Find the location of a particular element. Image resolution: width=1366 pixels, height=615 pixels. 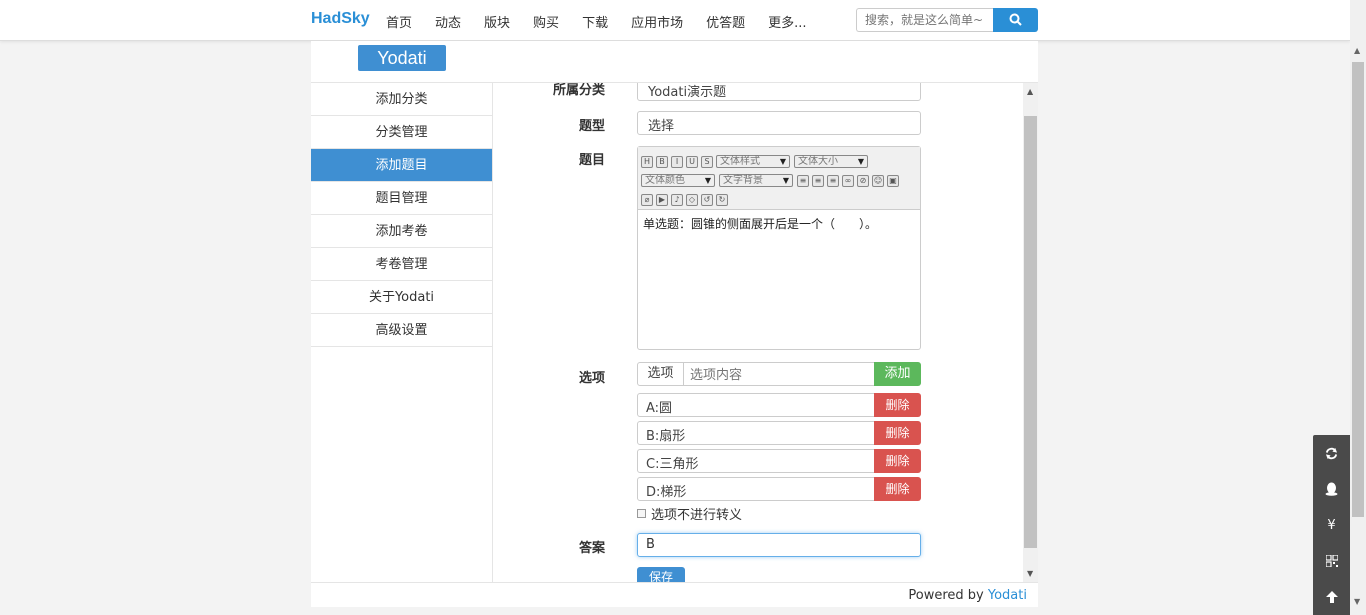

option-row: D:梯形 删除 is located at coordinates (779, 489).